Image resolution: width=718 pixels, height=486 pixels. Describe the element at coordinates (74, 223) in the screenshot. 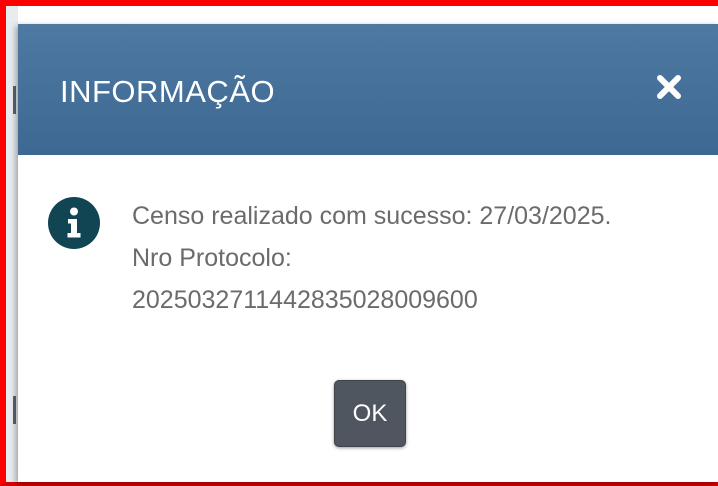

I see `info-icon` at that location.